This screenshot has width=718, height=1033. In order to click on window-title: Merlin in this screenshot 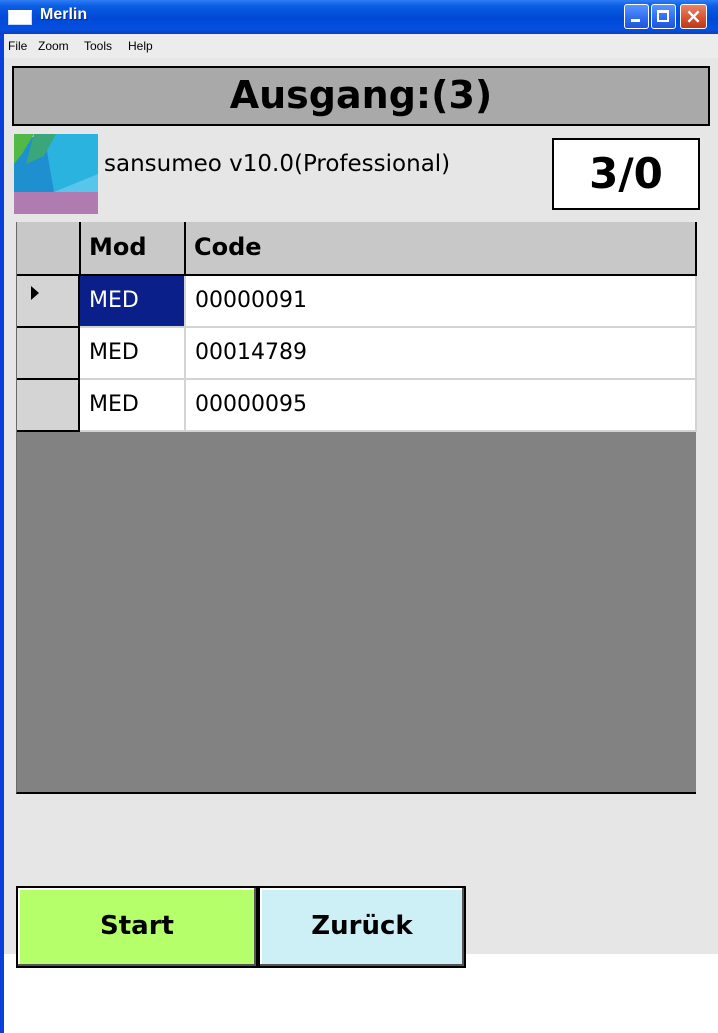, I will do `click(64, 14)`.